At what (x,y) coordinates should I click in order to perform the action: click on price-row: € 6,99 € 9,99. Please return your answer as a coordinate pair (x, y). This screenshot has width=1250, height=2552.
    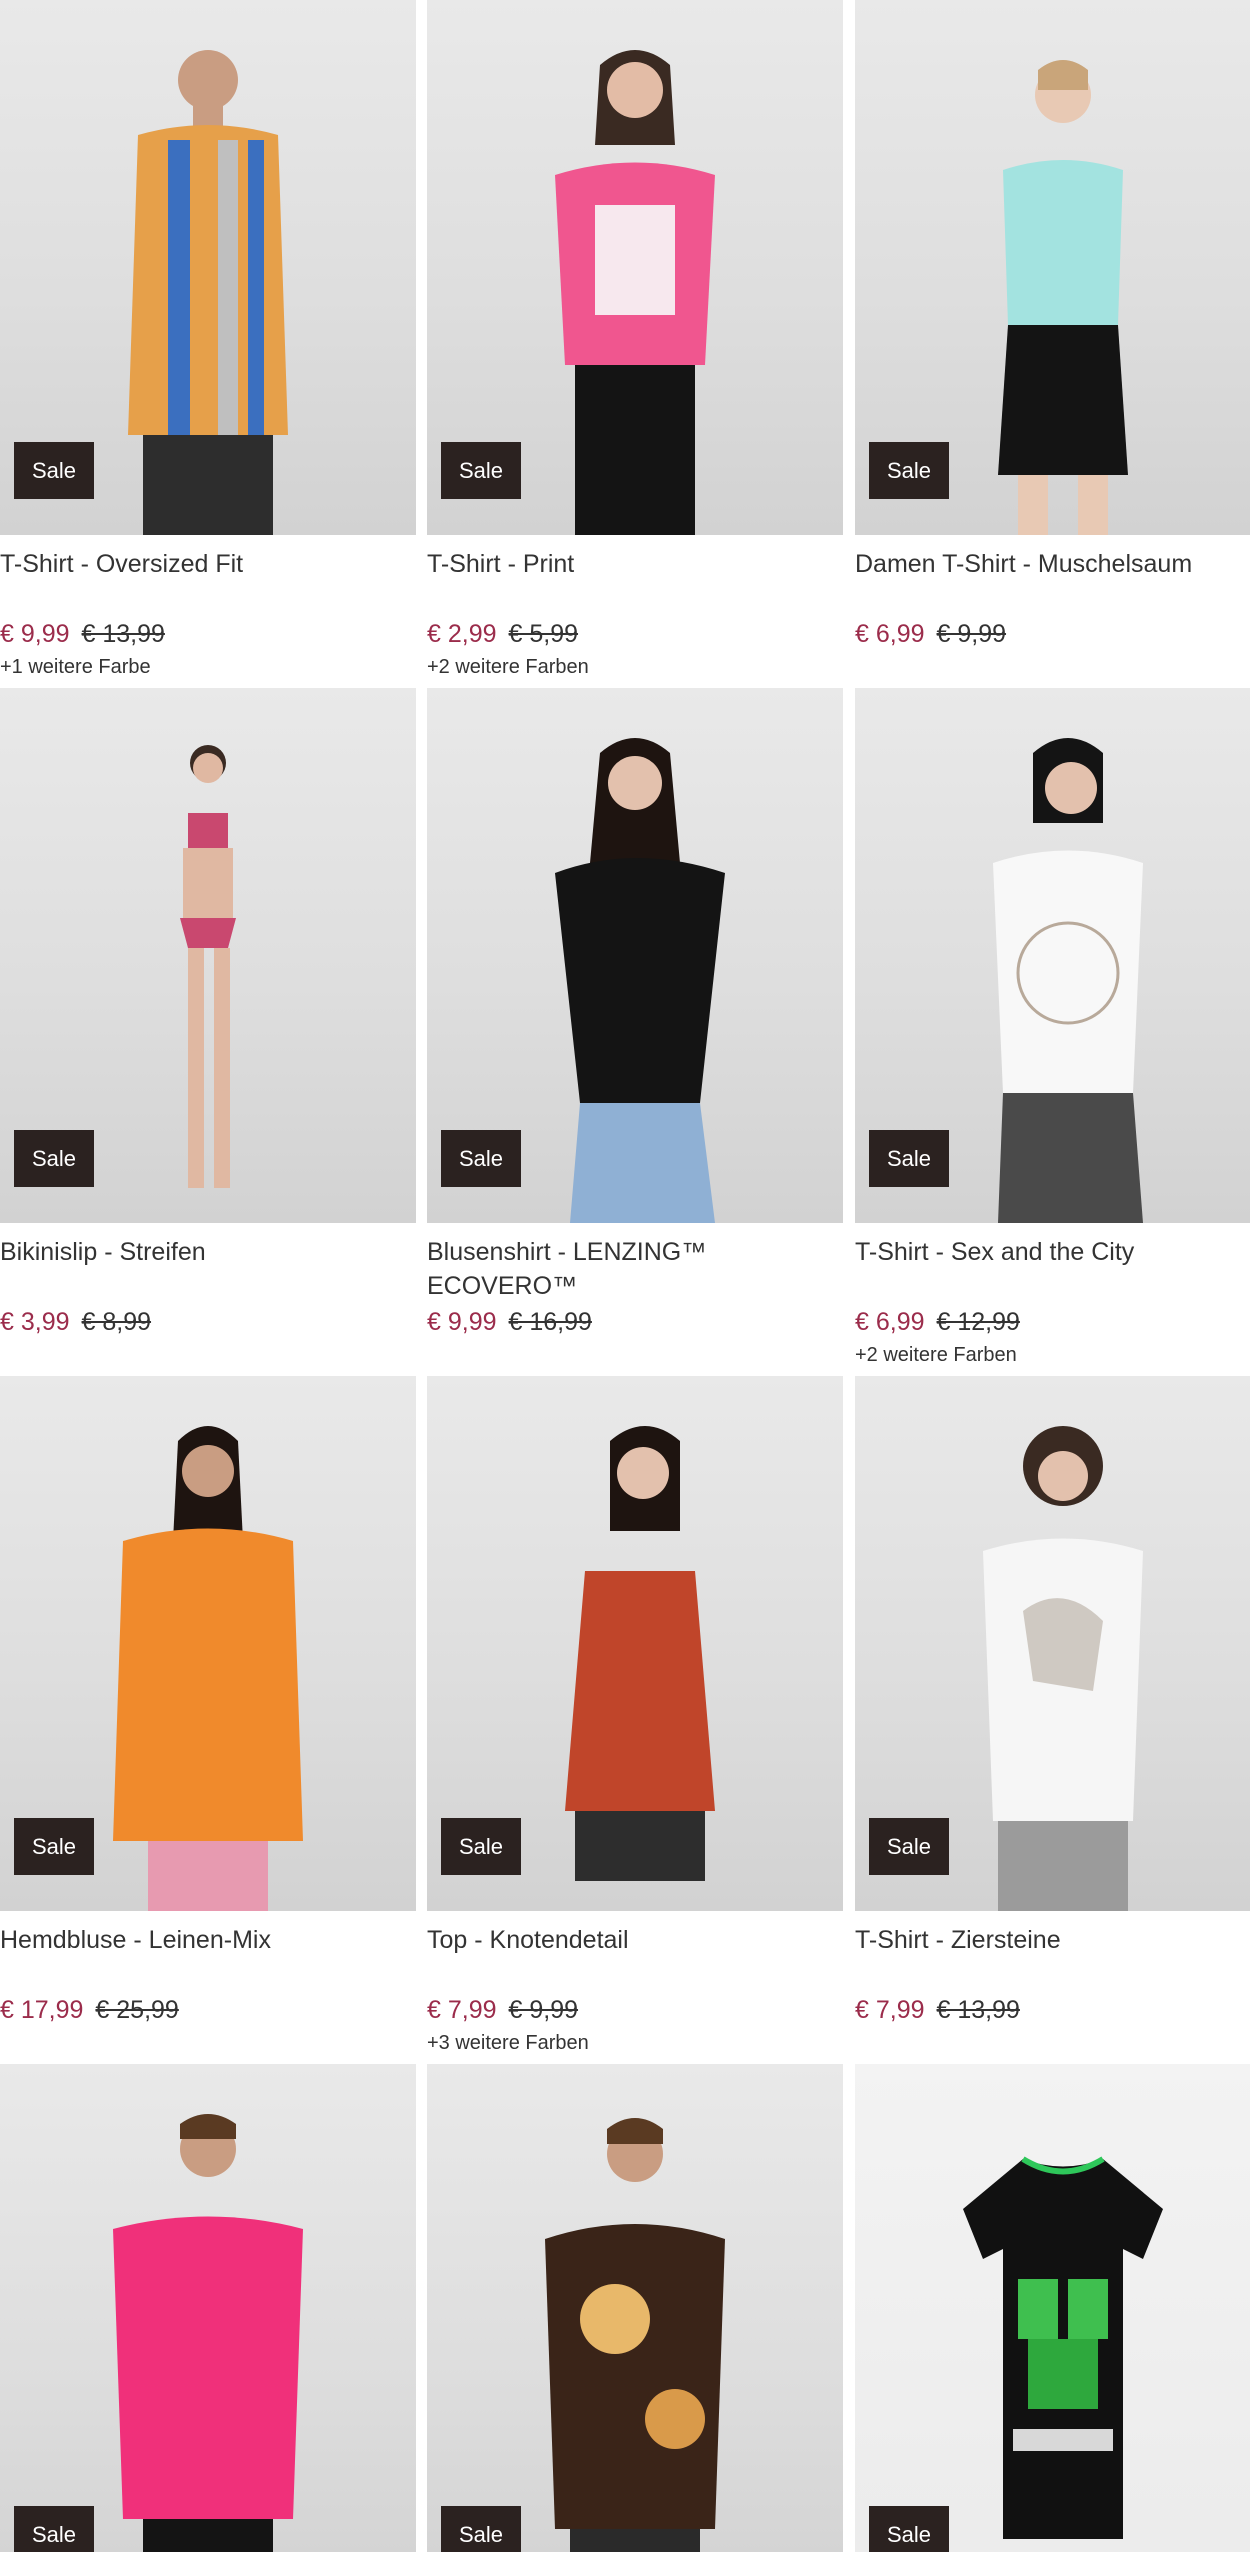
    Looking at the image, I should click on (1052, 634).